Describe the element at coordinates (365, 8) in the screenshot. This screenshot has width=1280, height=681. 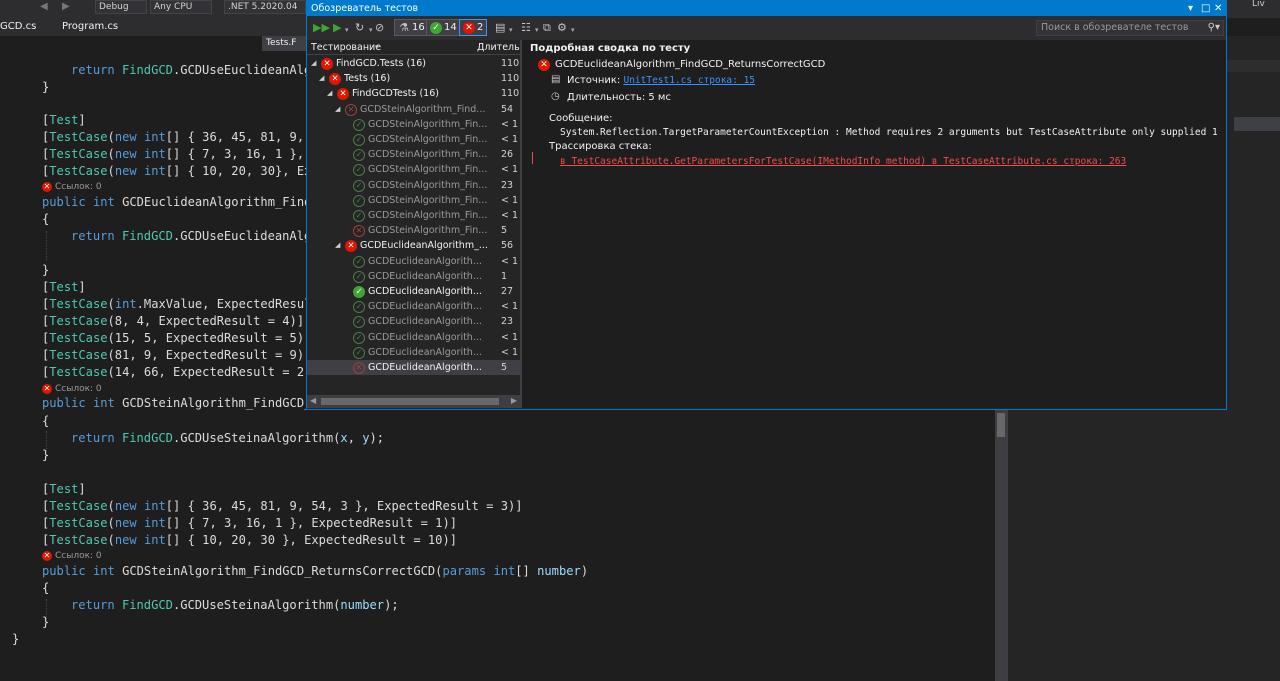
I see `window-title: Обозреватель тестов` at that location.